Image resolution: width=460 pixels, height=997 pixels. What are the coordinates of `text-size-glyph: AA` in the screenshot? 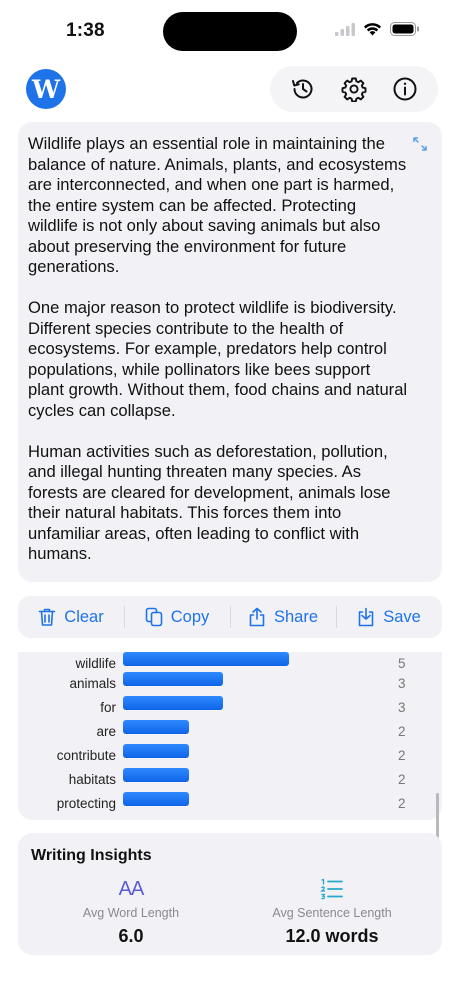 It's located at (131, 888).